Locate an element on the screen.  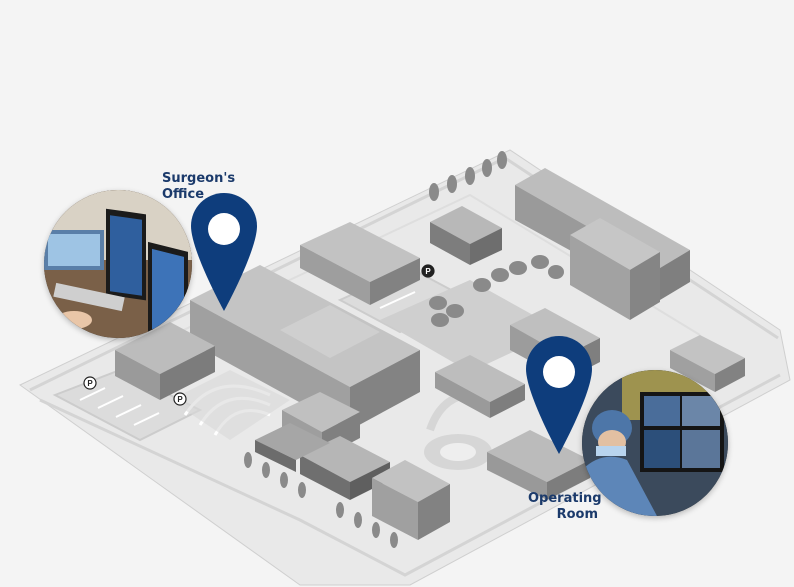
operating-room-label: Operating Room is located at coordinates (565, 507).